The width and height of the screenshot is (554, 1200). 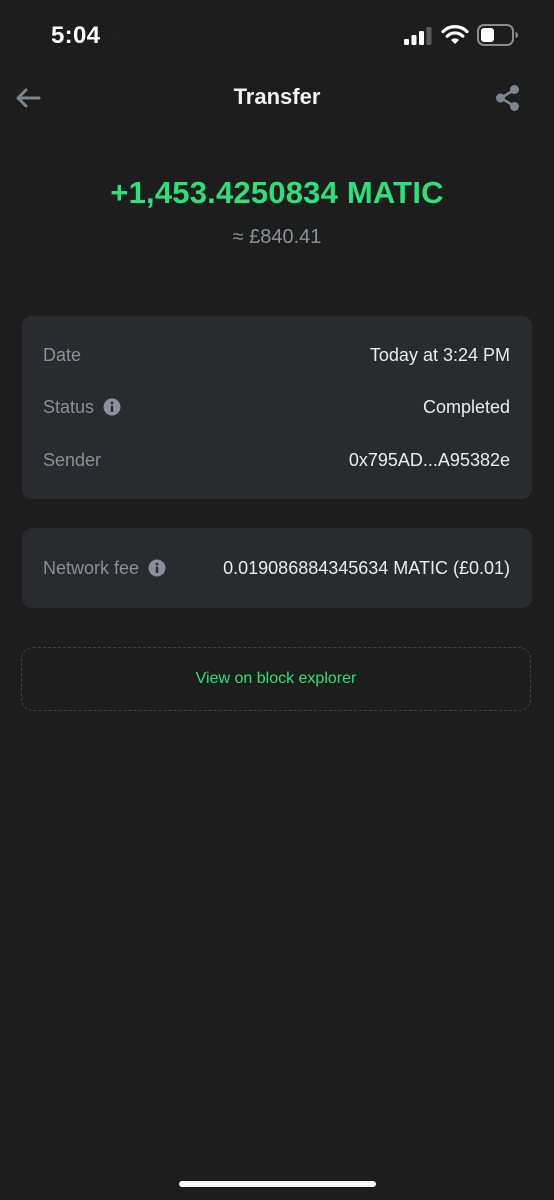 What do you see at coordinates (277, 192) in the screenshot?
I see `transaction-amount: +1,453.4250834 MATIC` at bounding box center [277, 192].